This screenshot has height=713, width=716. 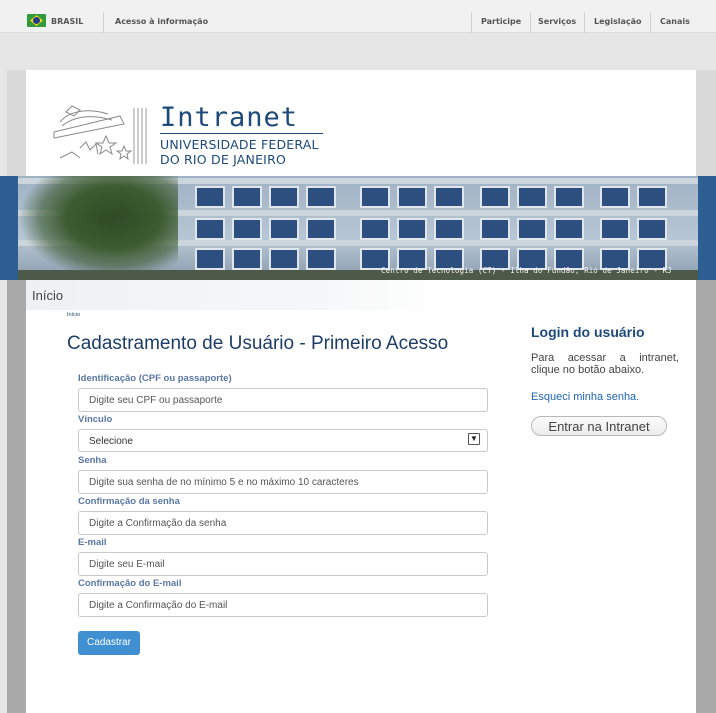 I want to click on confirmacao-senha-label: Confirmação da senha, so click(x=129, y=501).